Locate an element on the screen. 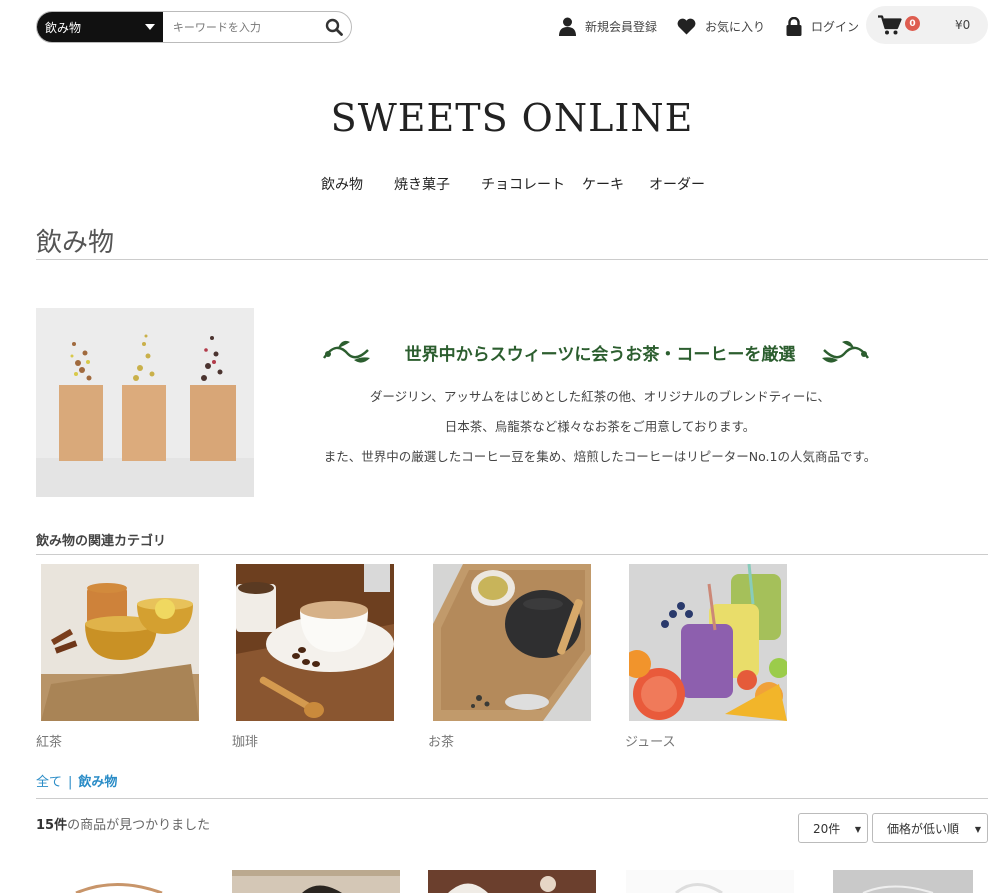 This screenshot has width=1000, height=893. nav-chocolate: チョコレート is located at coordinates (523, 184).